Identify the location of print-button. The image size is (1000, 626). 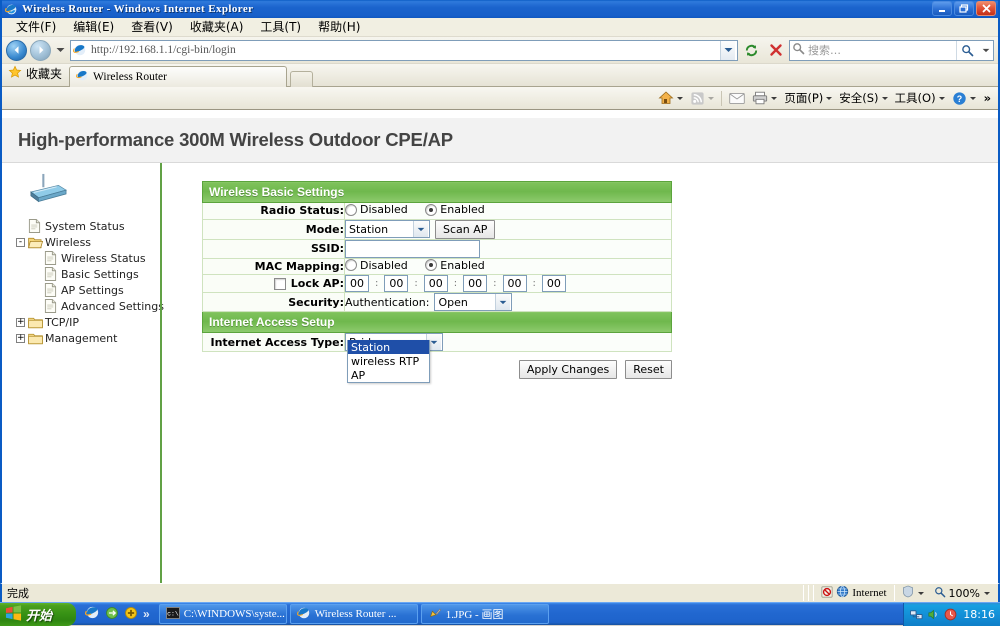
(764, 98).